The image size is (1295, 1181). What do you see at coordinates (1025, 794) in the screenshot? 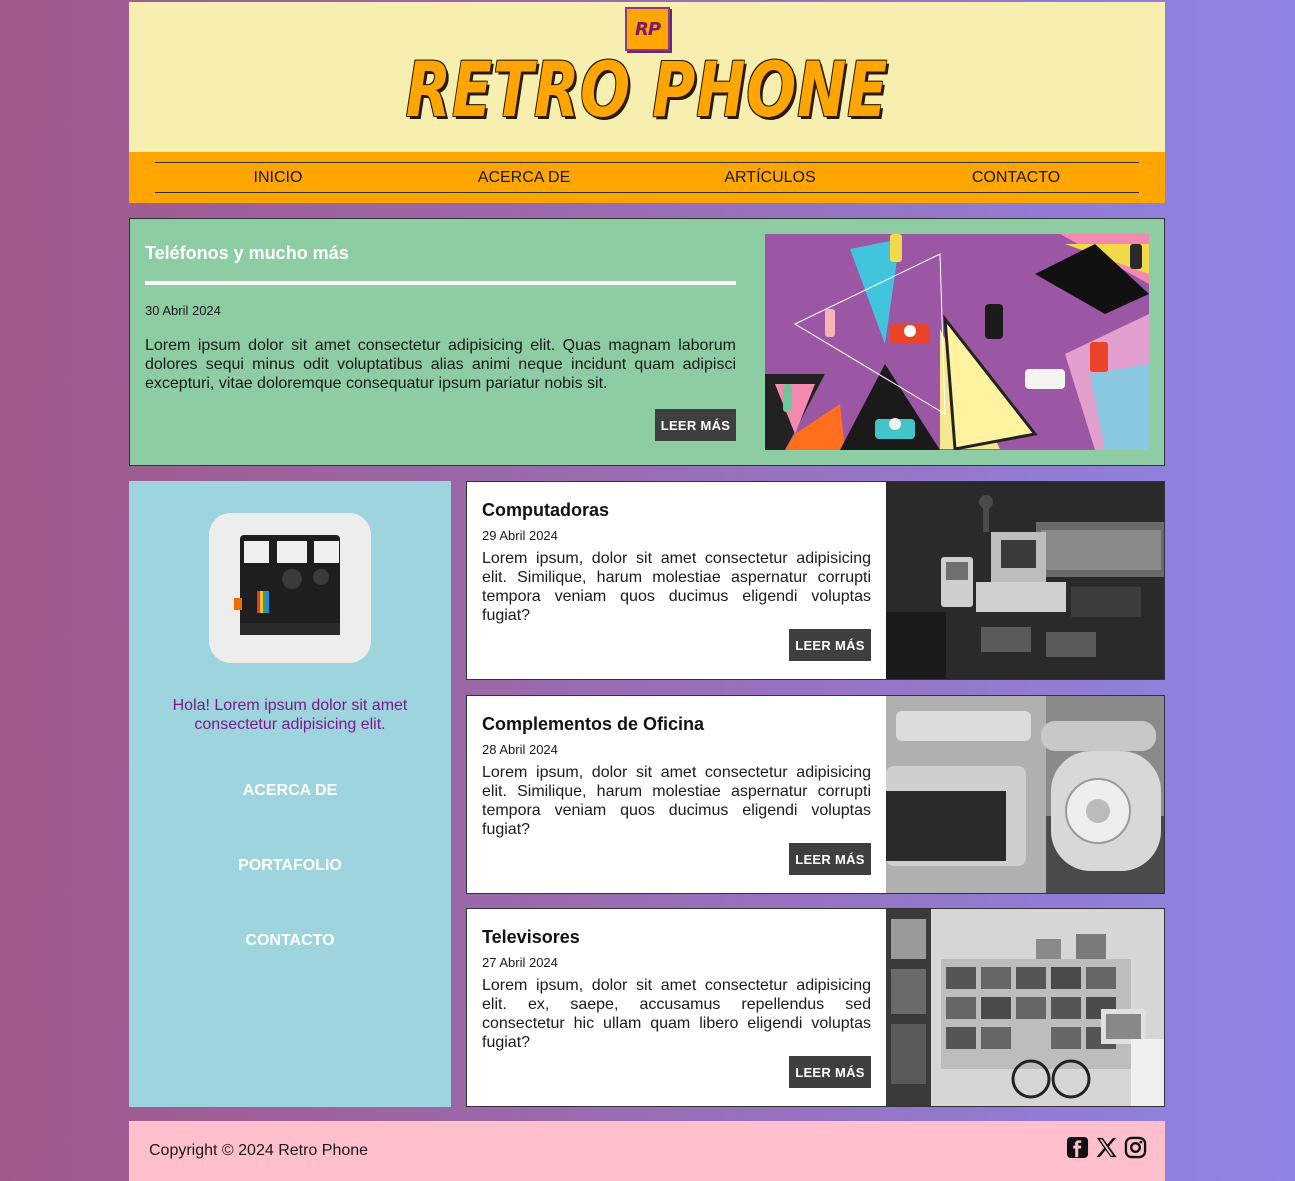
I see `card-image-typewriter-phone` at bounding box center [1025, 794].